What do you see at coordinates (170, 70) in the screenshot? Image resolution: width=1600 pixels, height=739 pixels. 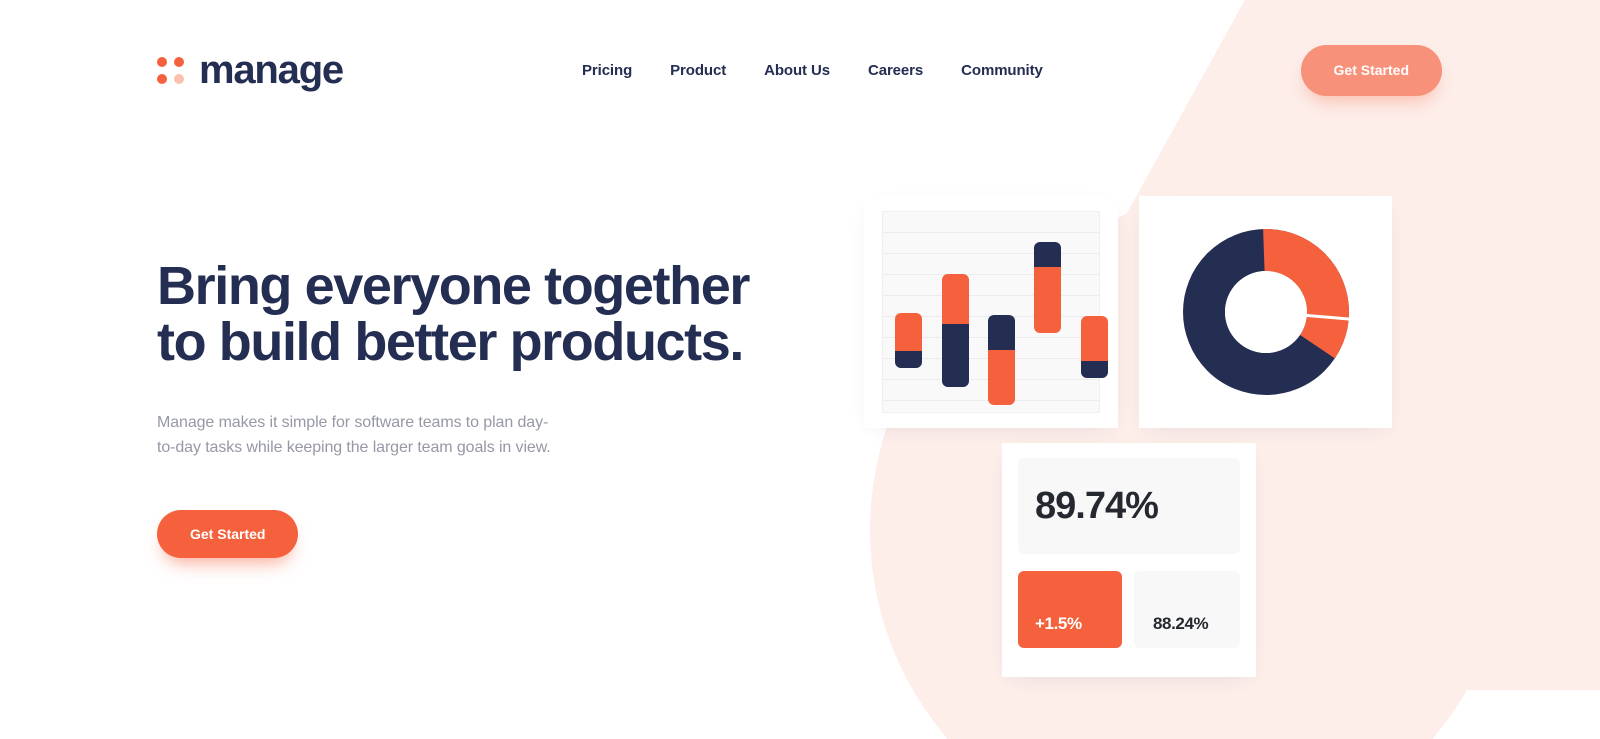 I see `four-dot-grid-icon` at bounding box center [170, 70].